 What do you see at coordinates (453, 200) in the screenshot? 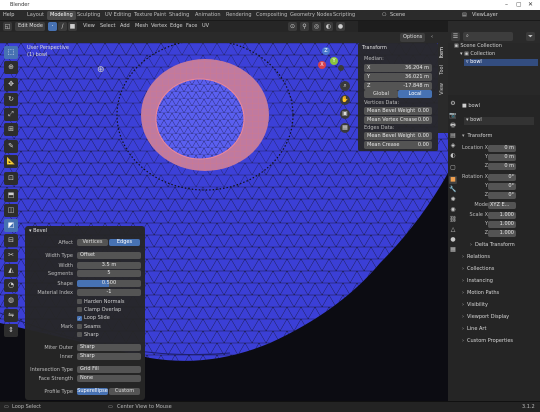
I see `particle-props-icon: ✺` at bounding box center [453, 200].